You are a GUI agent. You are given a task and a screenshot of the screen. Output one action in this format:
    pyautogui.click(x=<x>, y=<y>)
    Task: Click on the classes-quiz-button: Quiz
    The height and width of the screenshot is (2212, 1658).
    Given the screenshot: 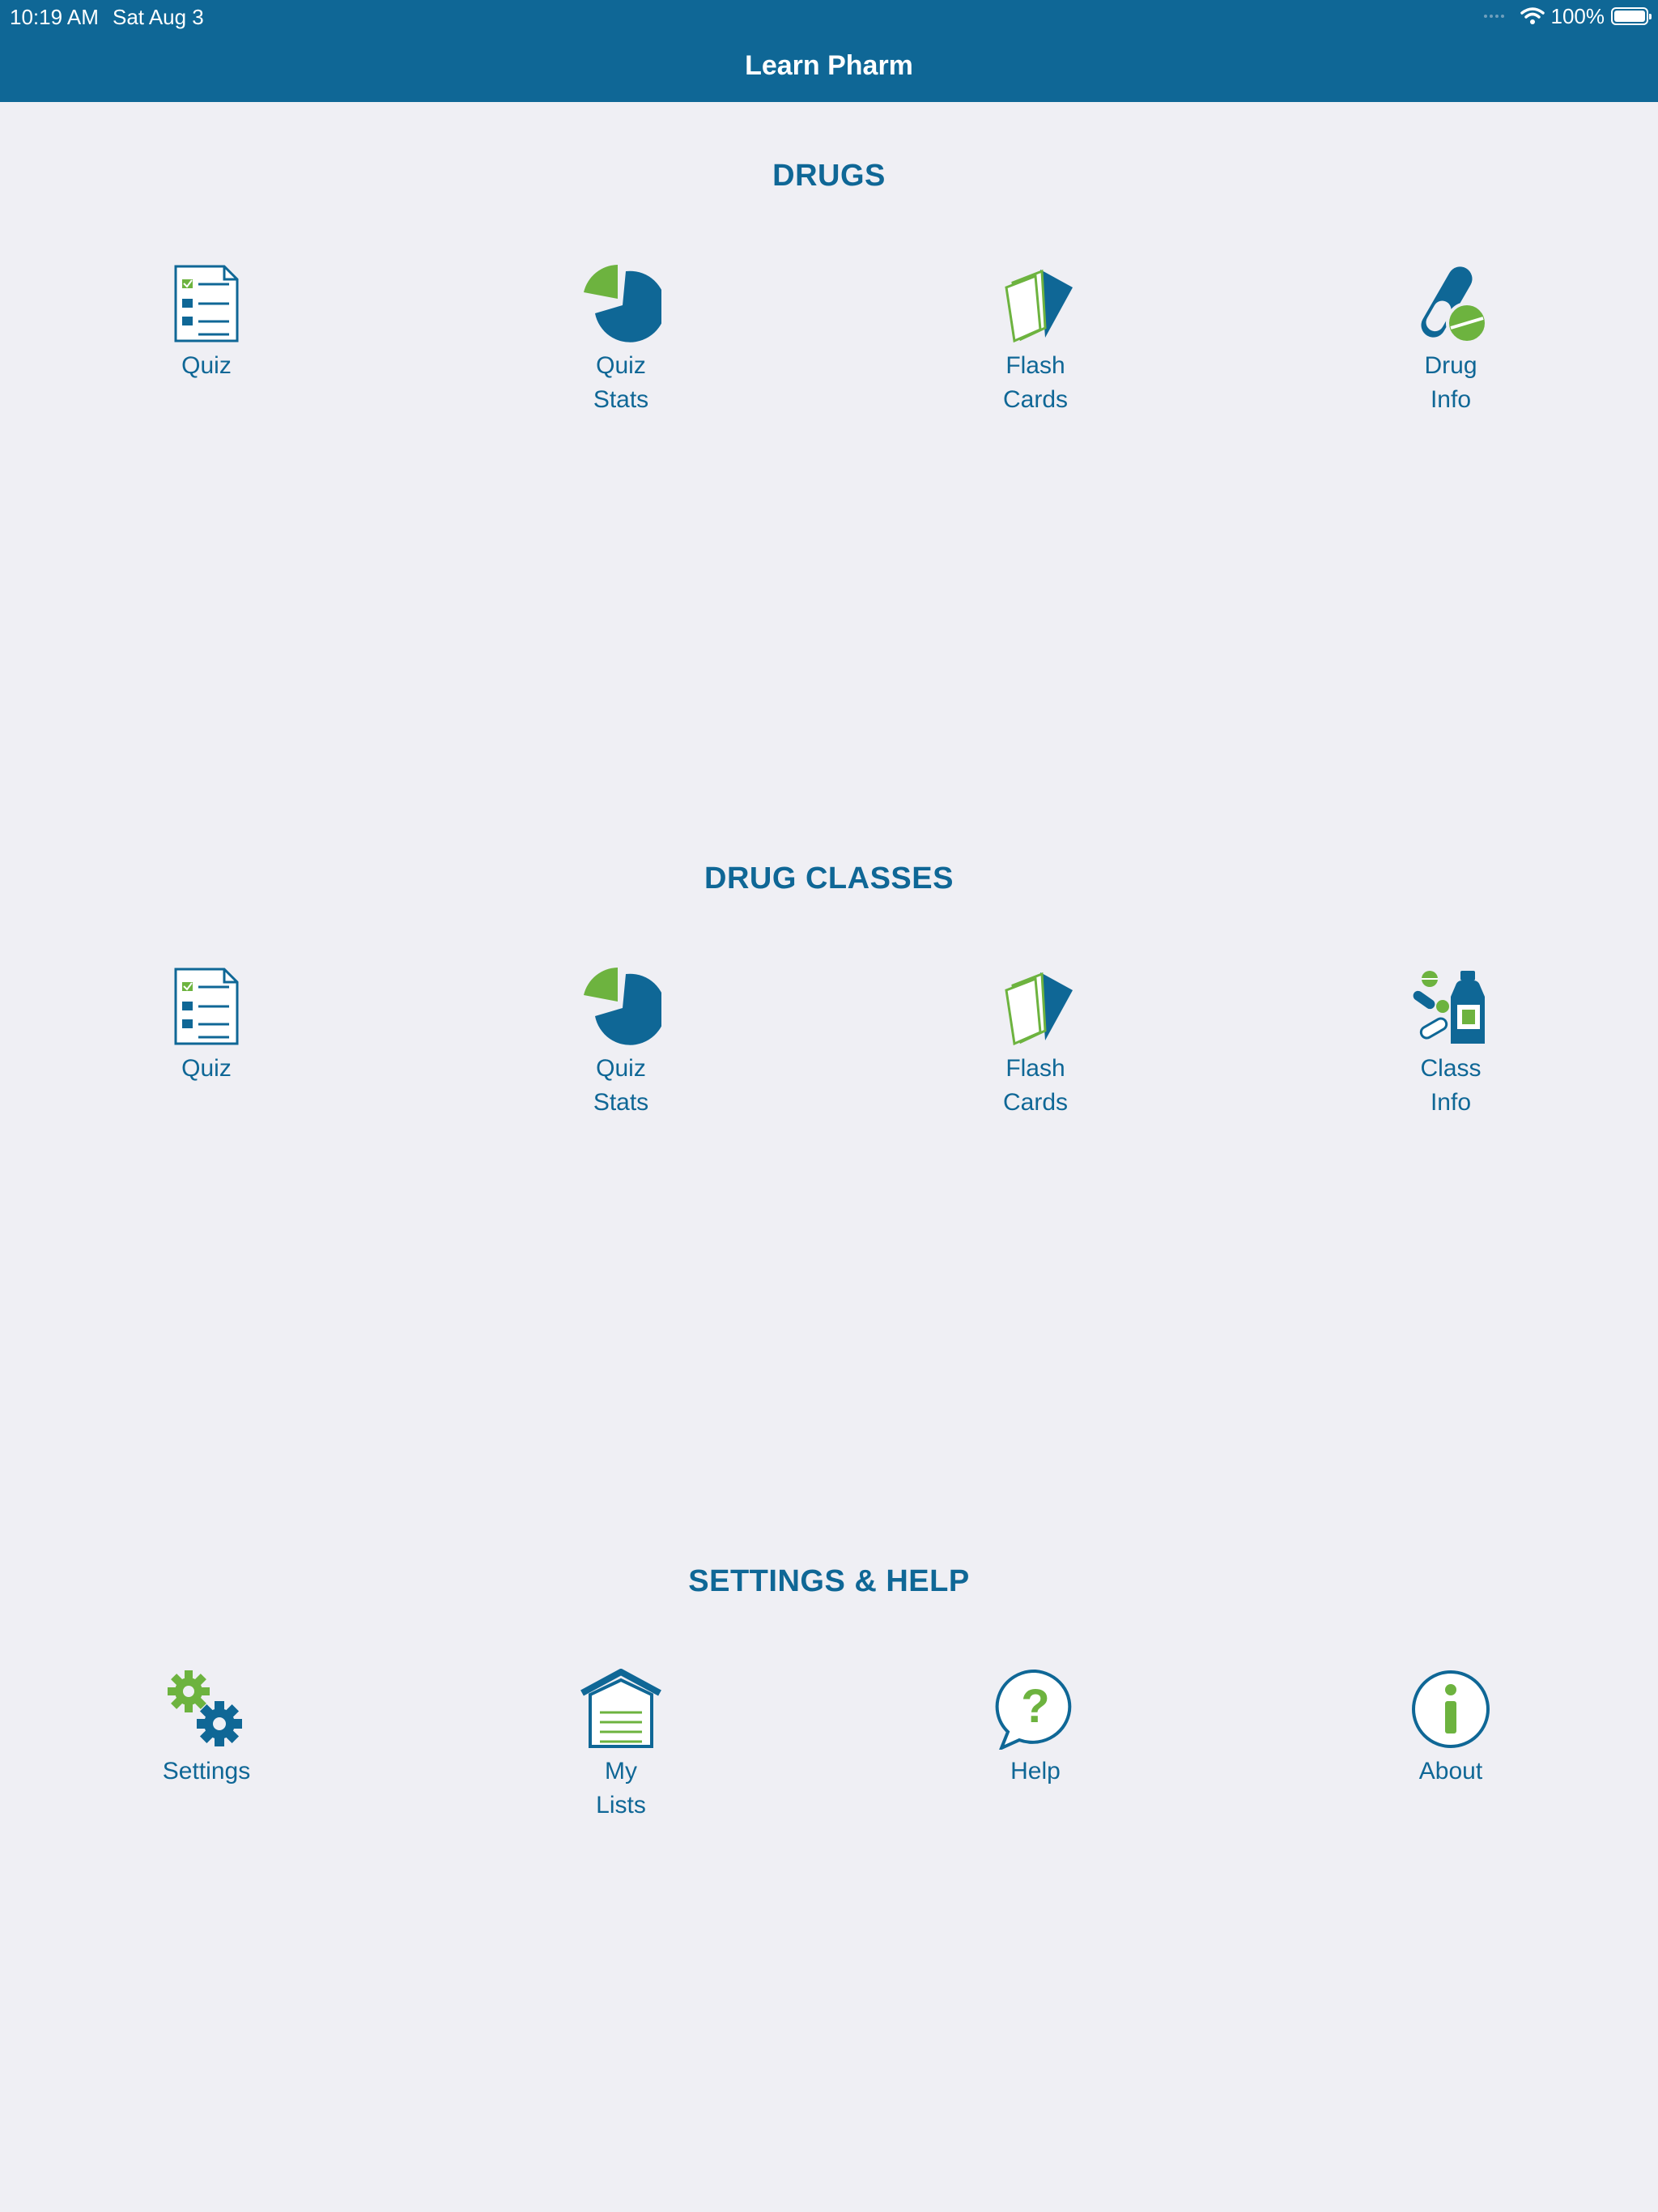 What is the action you would take?
    pyautogui.click(x=206, y=1026)
    